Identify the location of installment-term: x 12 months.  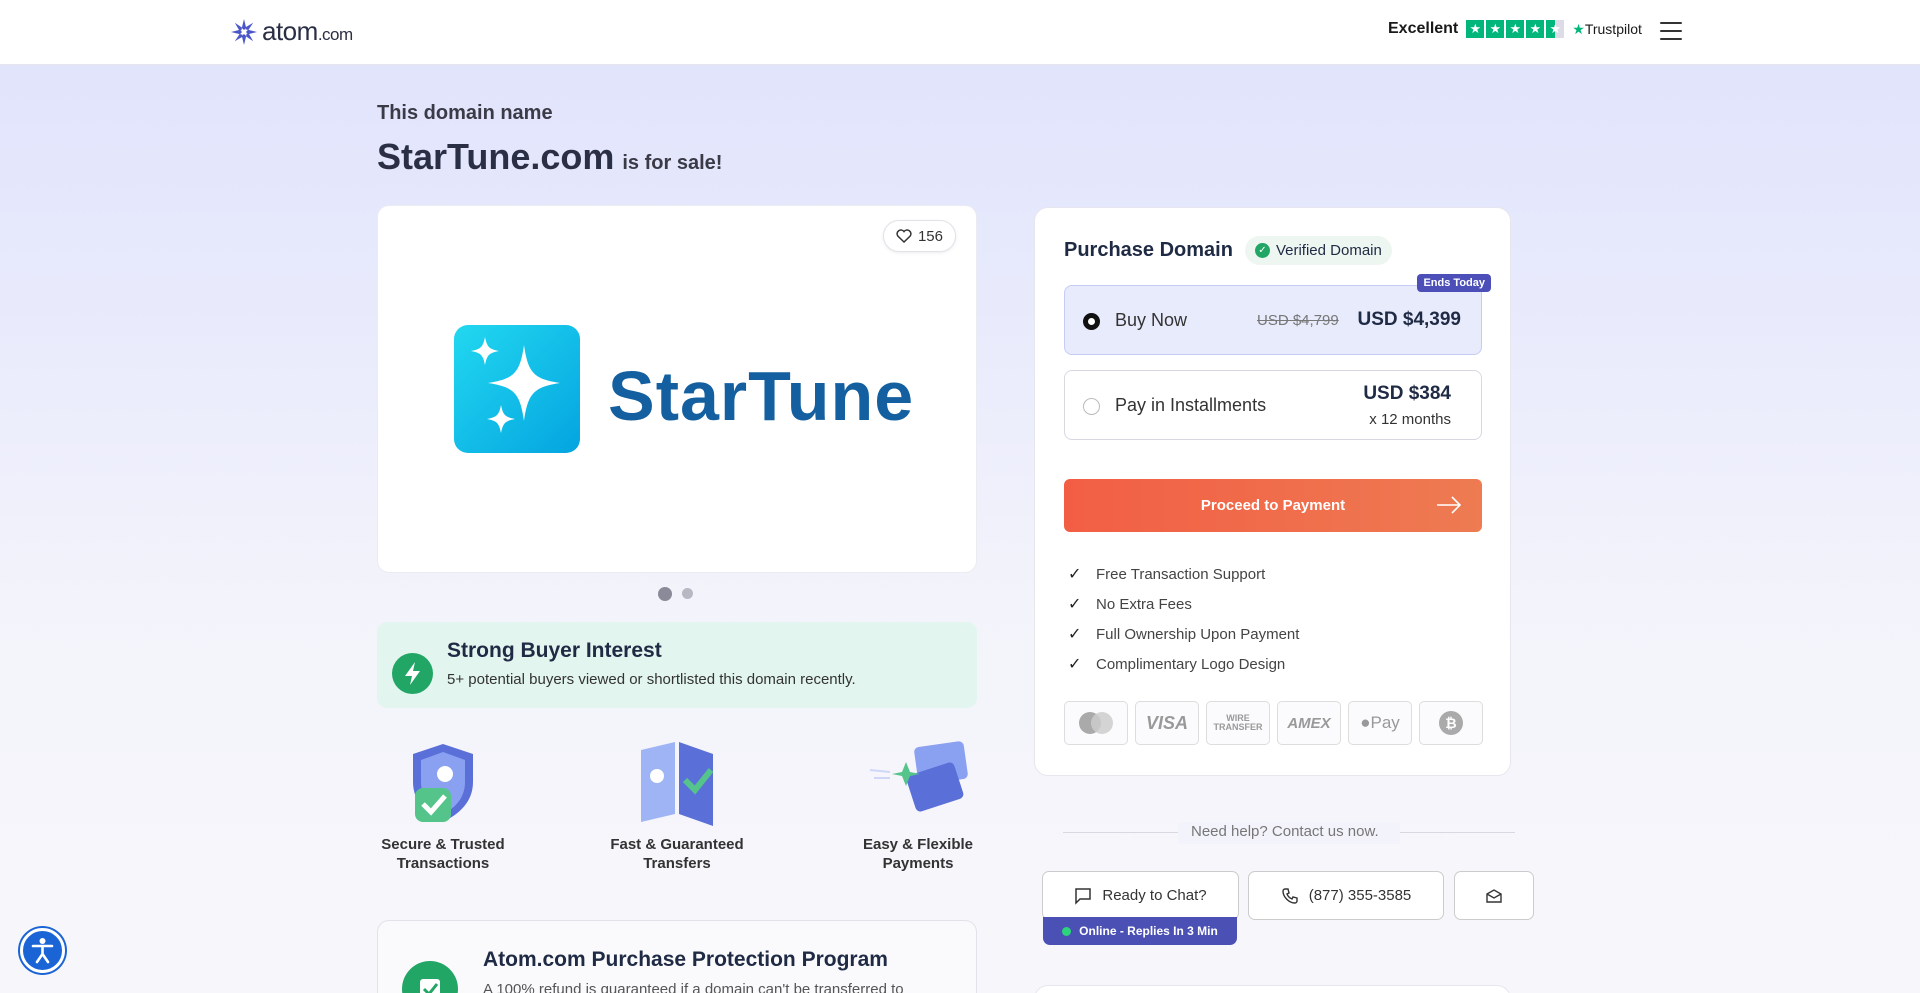
(1410, 419).